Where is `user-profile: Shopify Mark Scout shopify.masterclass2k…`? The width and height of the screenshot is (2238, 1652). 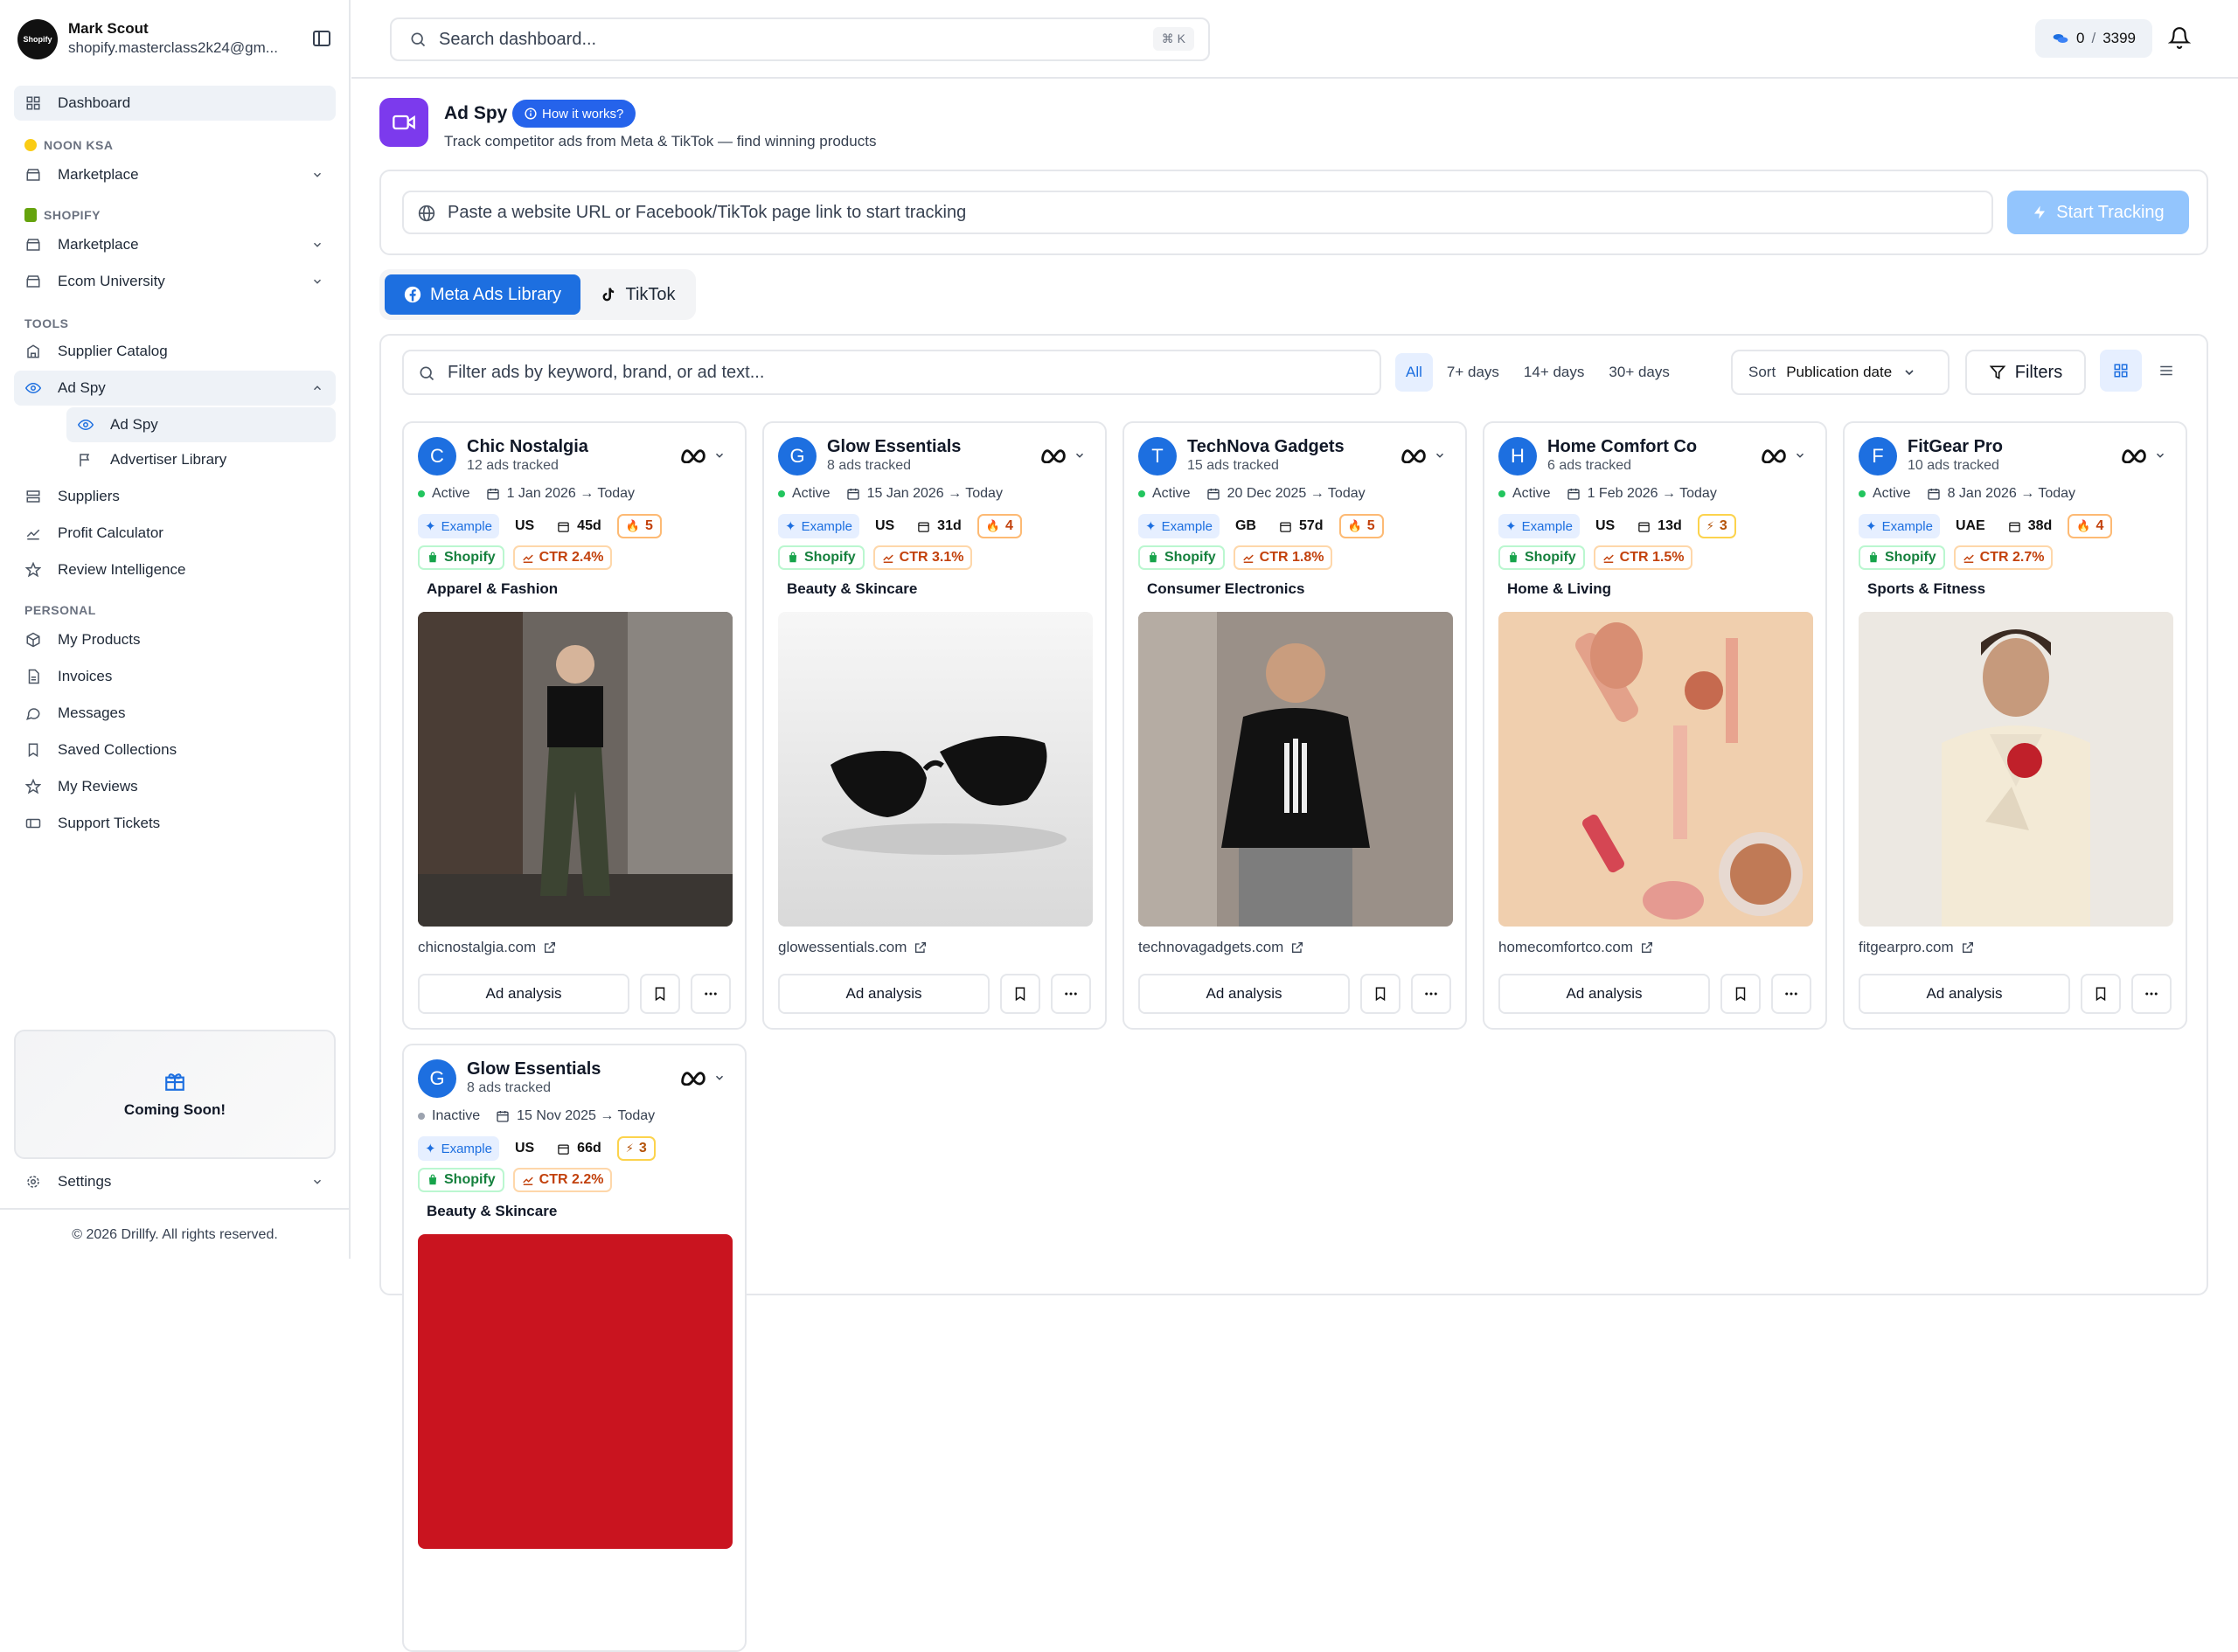
user-profile: Shopify Mark Scout shopify.masterclass2k… is located at coordinates (174, 38).